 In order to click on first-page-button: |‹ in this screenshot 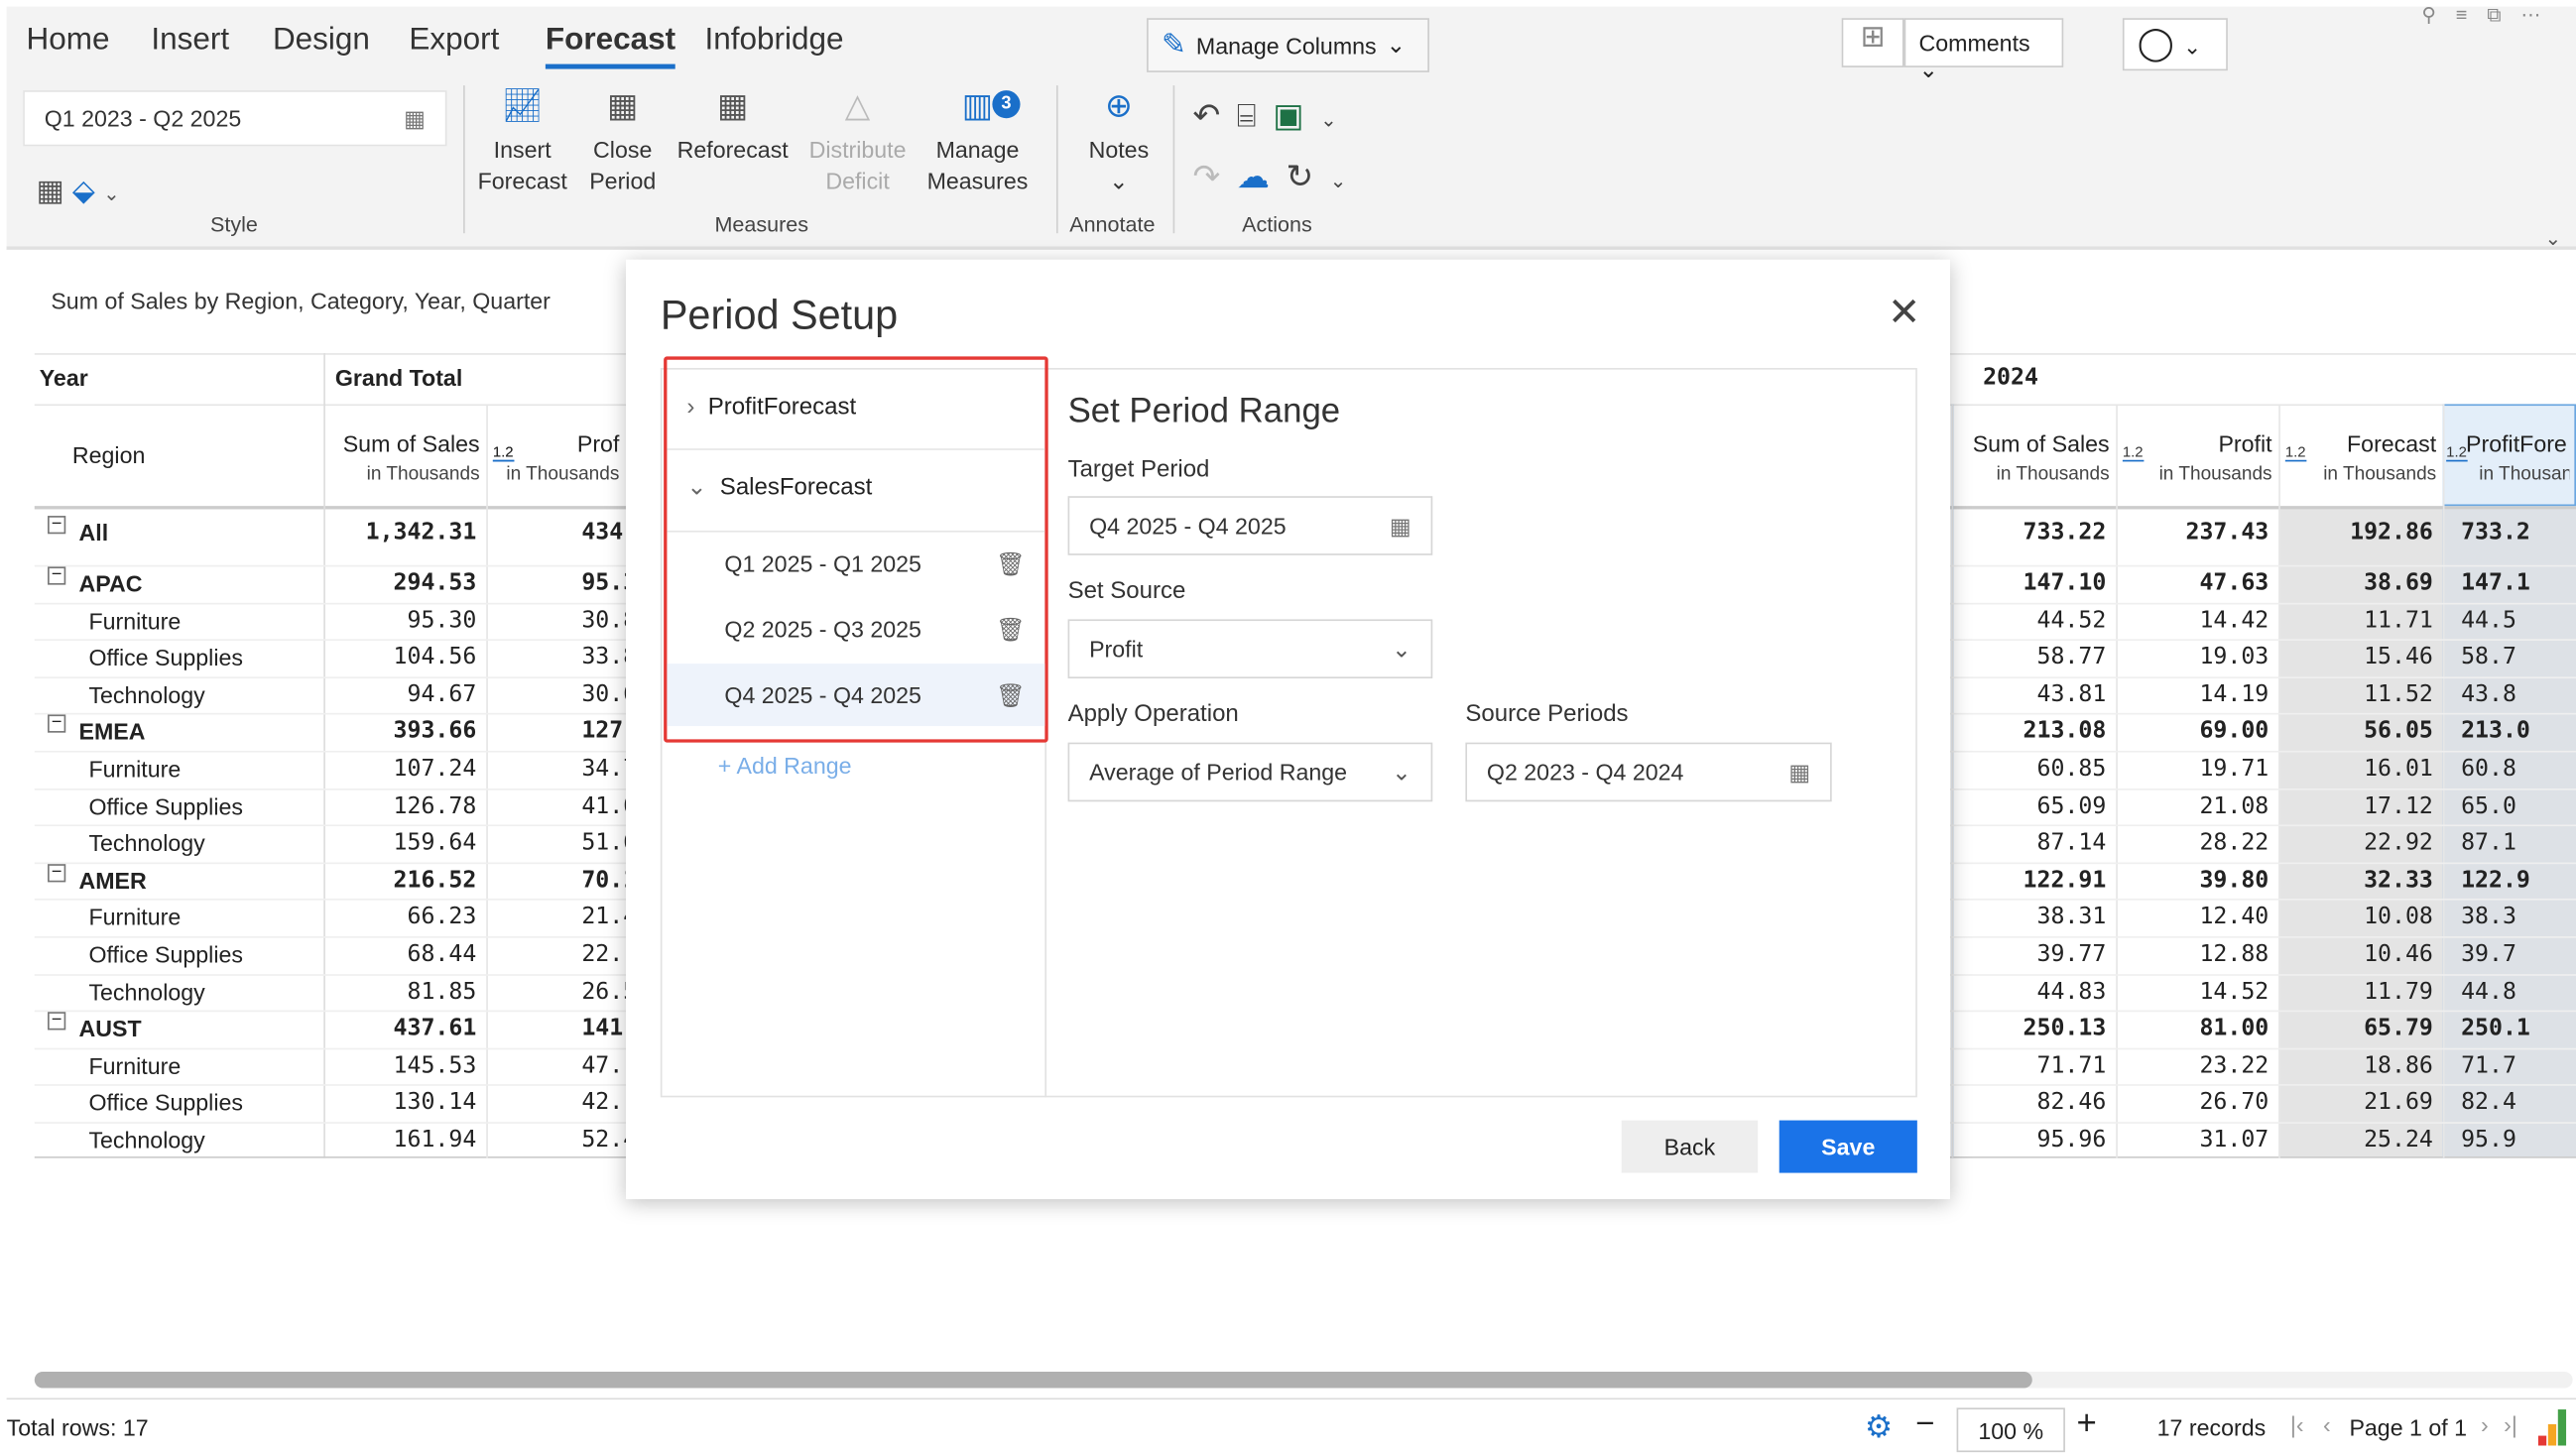, I will do `click(2297, 1424)`.